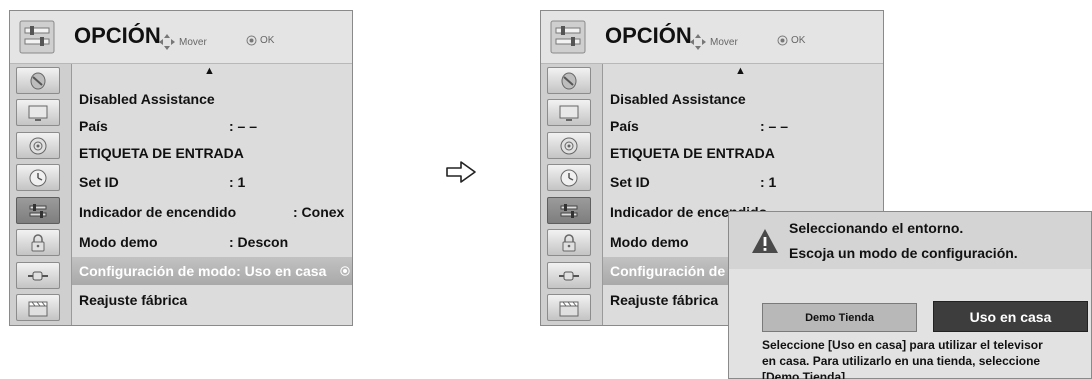 Image resolution: width=1092 pixels, height=379 pixels. I want to click on menu-item-label: Indicador de encendido, so click(158, 212).